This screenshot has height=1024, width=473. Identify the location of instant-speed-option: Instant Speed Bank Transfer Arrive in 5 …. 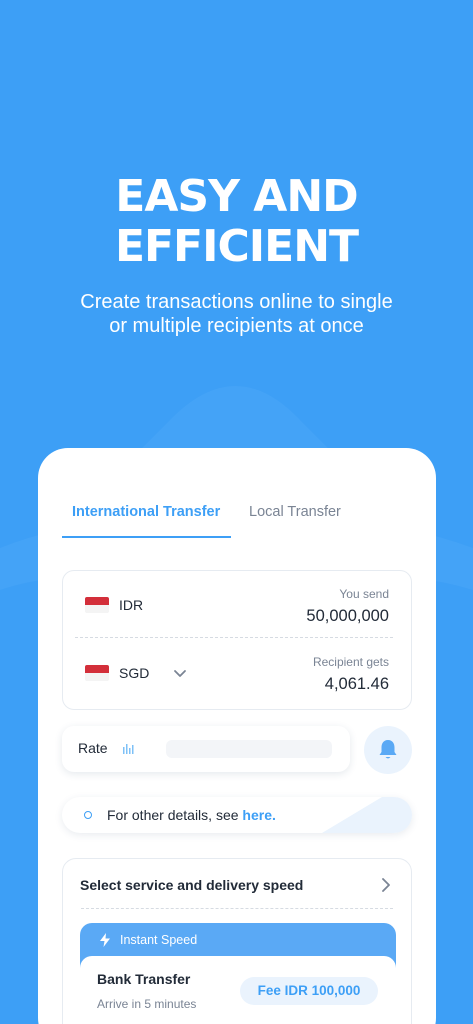
(238, 973).